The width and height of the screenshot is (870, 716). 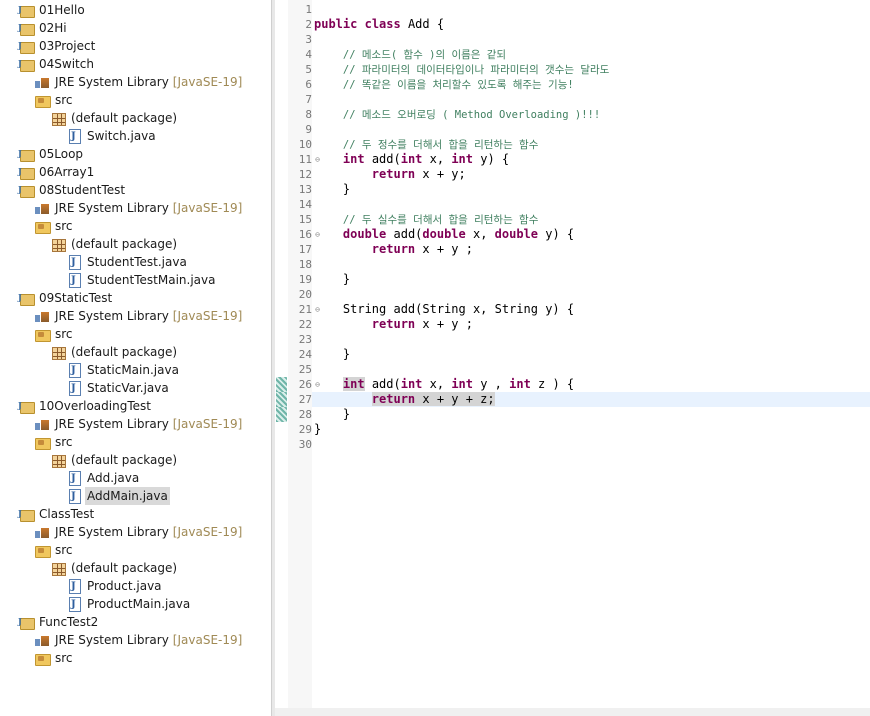 I want to click on code-line: String add(String x, String y) {, so click(x=444, y=309).